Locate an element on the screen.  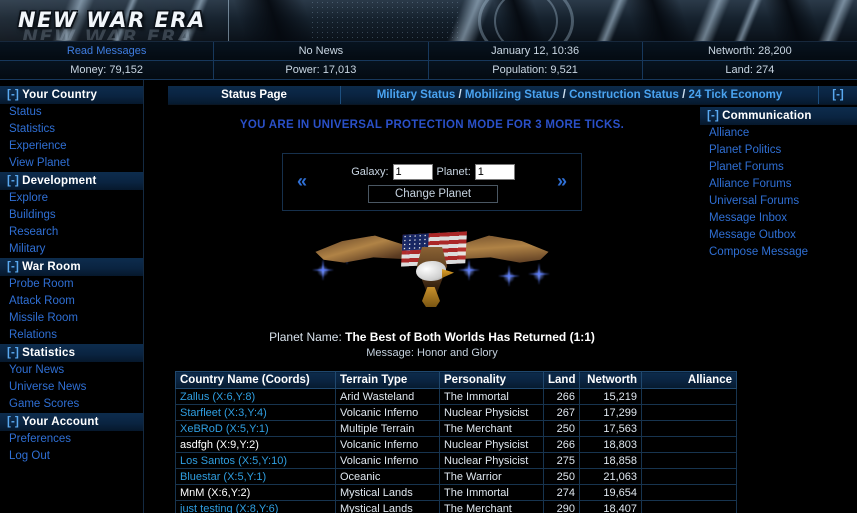
sidebar-item-explore: Explore is located at coordinates (71, 198).